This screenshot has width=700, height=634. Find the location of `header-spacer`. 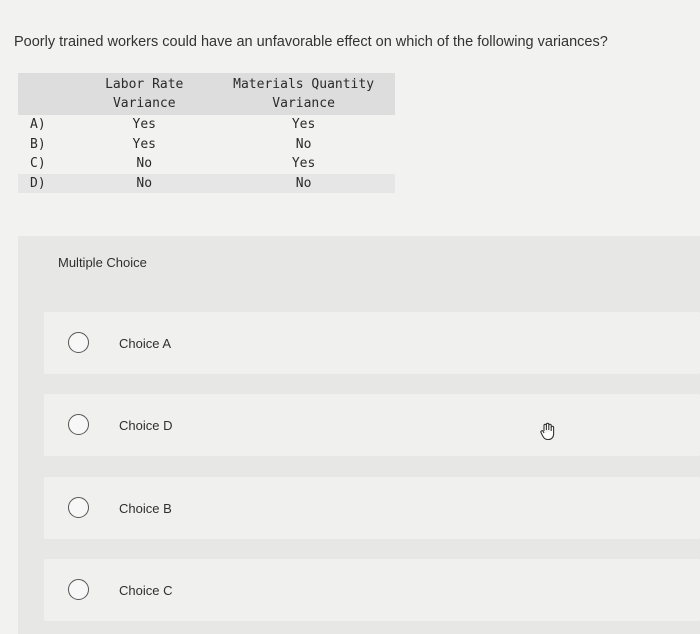

header-spacer is located at coordinates (47, 94).